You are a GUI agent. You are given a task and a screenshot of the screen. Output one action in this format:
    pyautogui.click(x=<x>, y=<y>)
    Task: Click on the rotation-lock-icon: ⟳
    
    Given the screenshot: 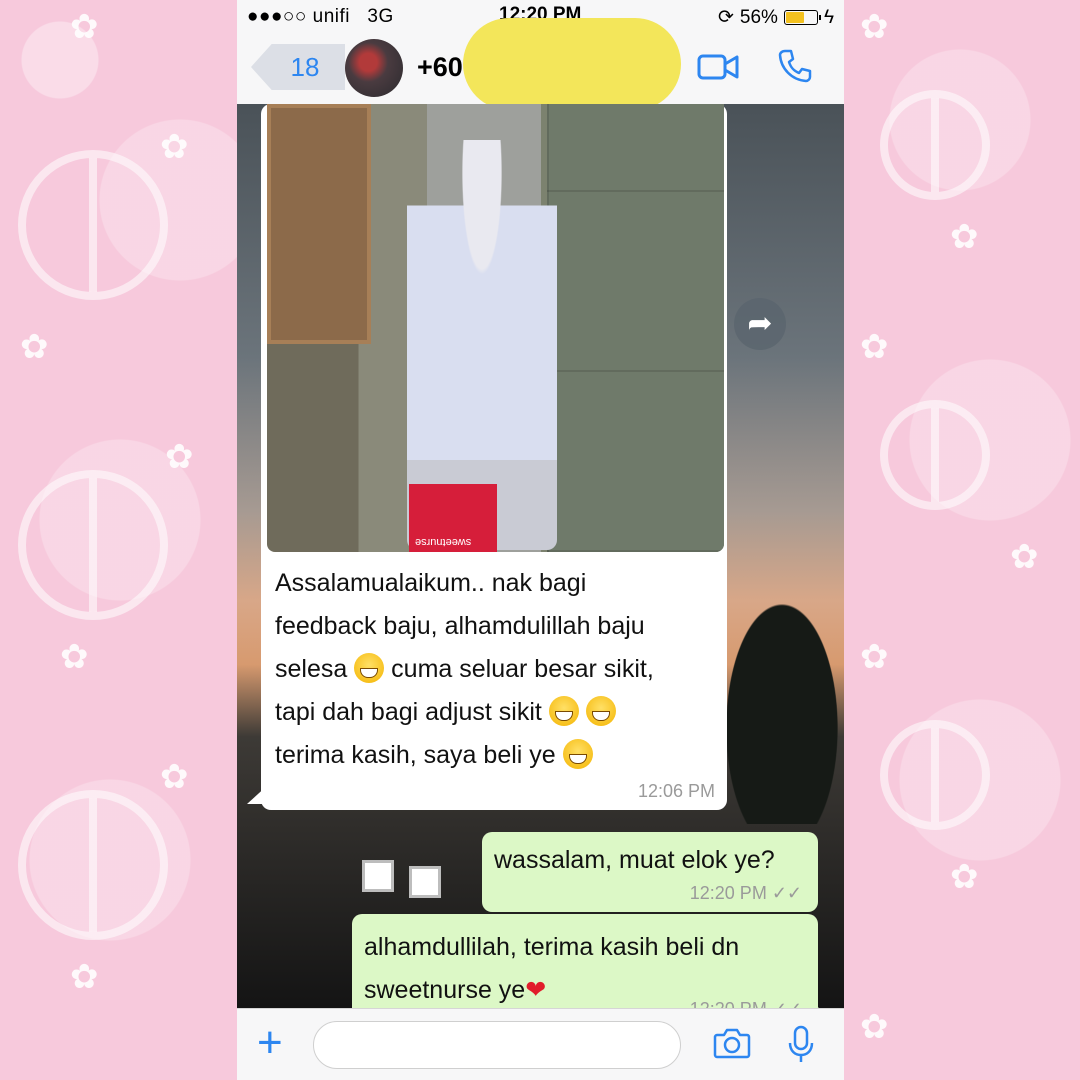 What is the action you would take?
    pyautogui.click(x=725, y=17)
    